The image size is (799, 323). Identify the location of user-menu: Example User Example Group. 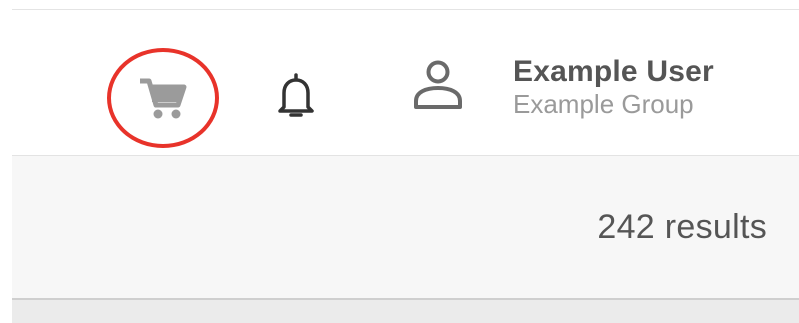
(561, 87).